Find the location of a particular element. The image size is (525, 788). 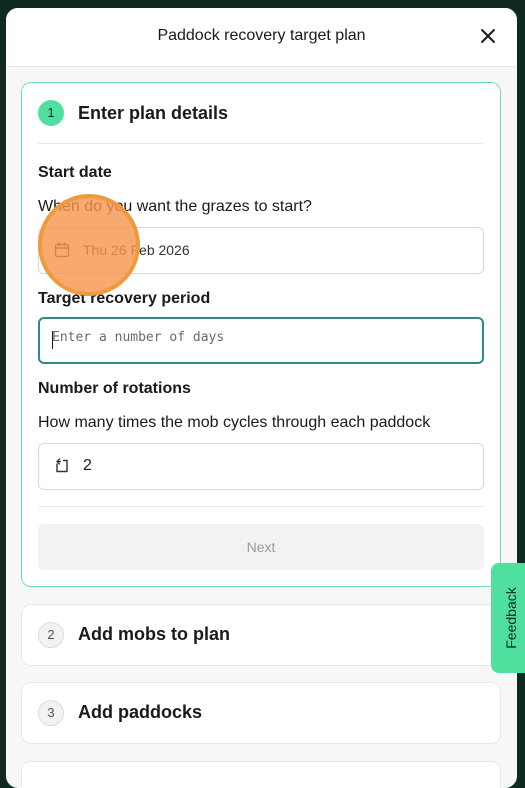

target-recovery-input is located at coordinates (252, 337).